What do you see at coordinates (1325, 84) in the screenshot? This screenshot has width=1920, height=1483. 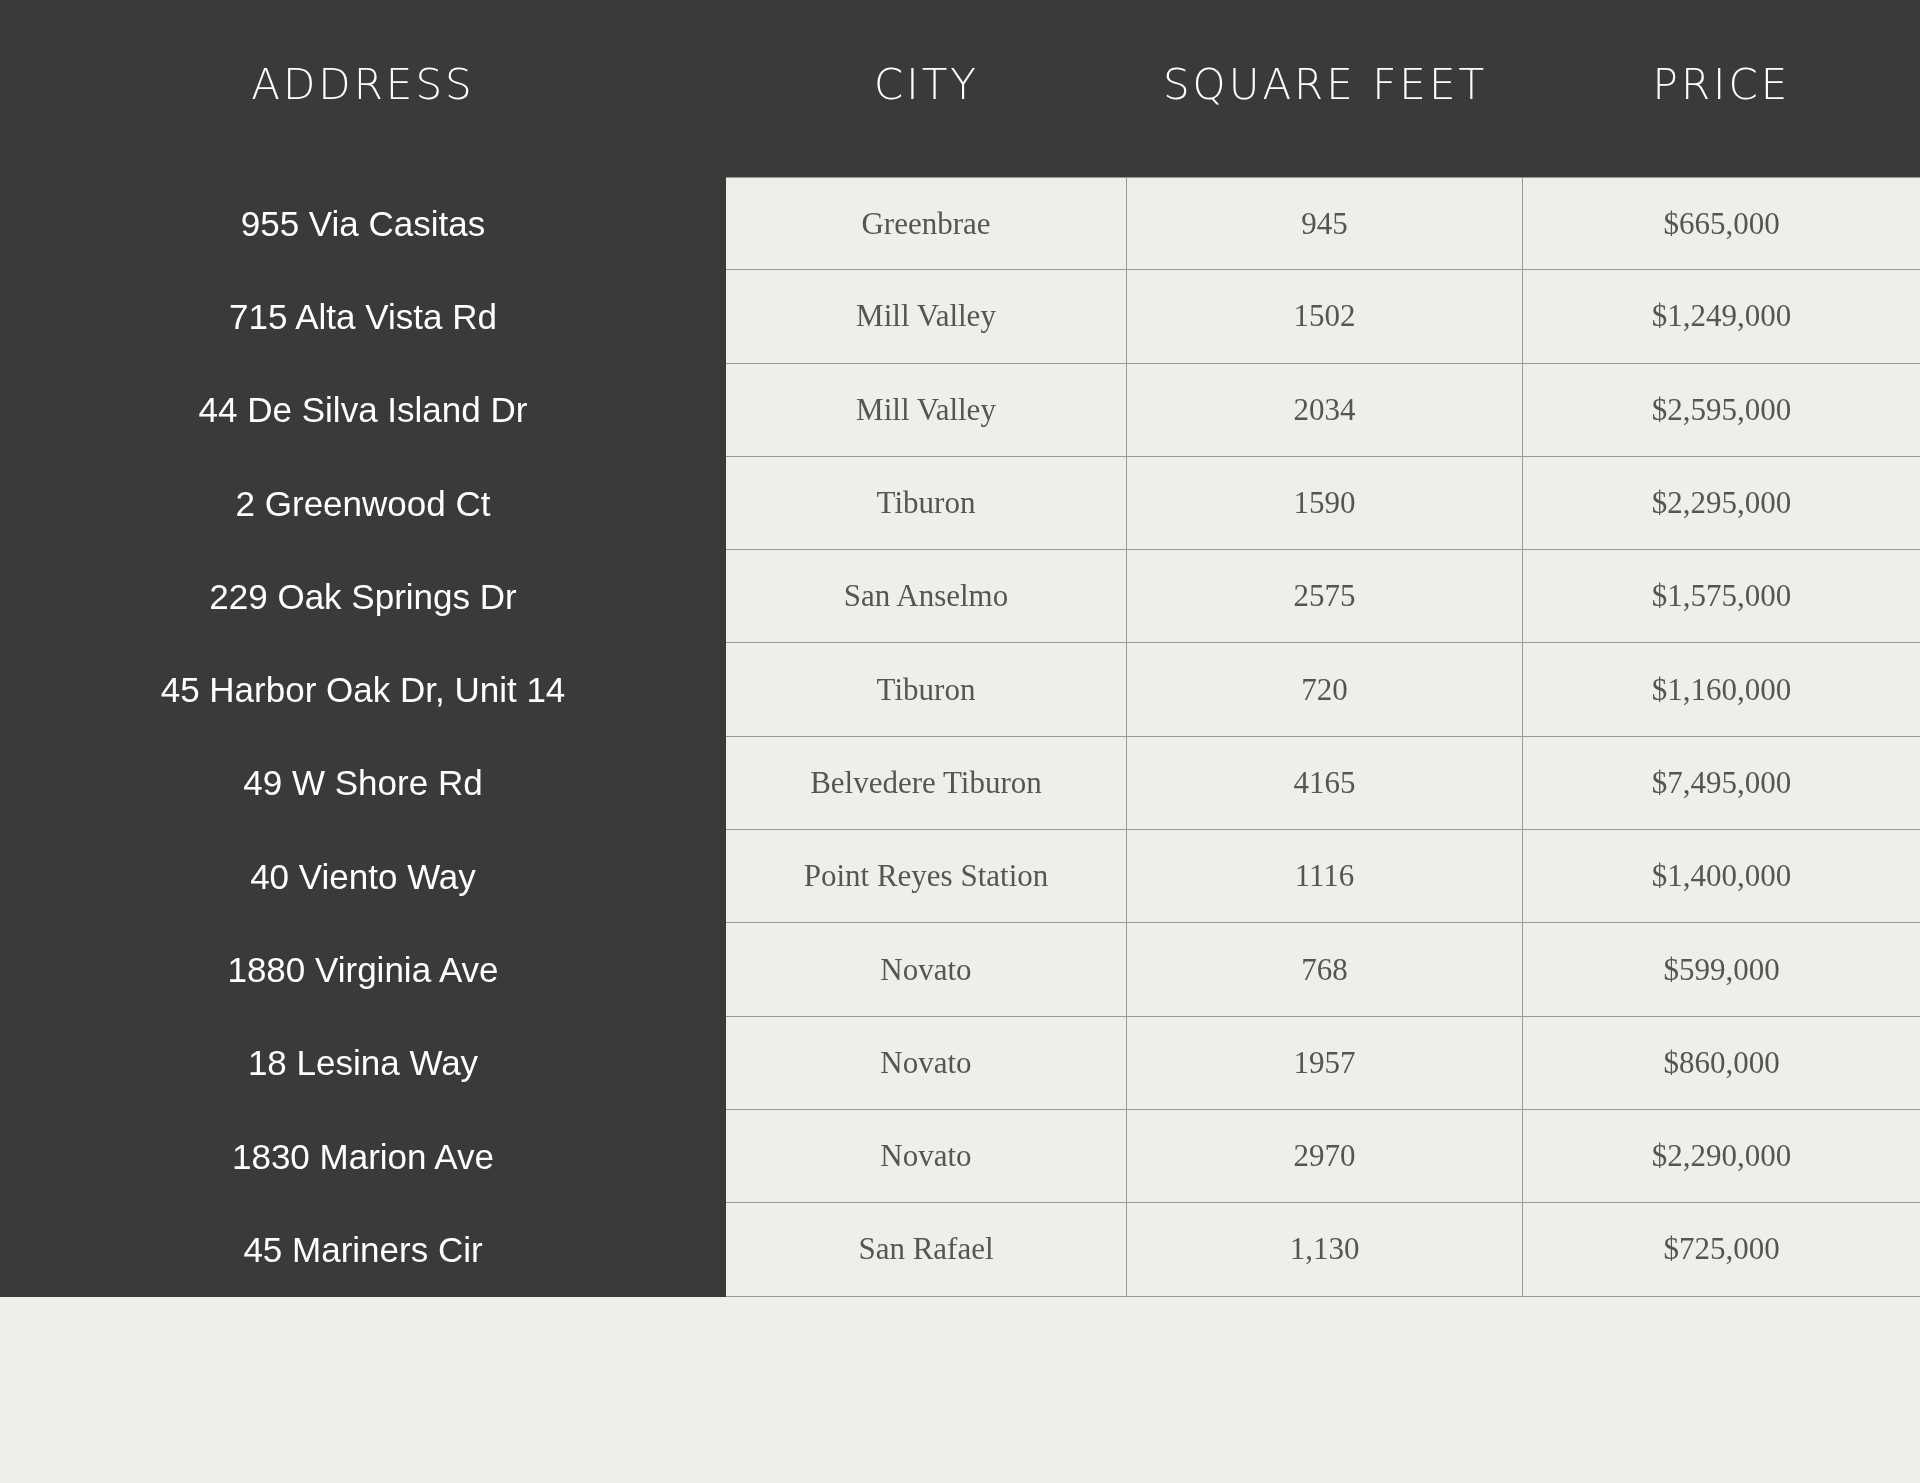 I see `column-header: SQUARE FEET` at bounding box center [1325, 84].